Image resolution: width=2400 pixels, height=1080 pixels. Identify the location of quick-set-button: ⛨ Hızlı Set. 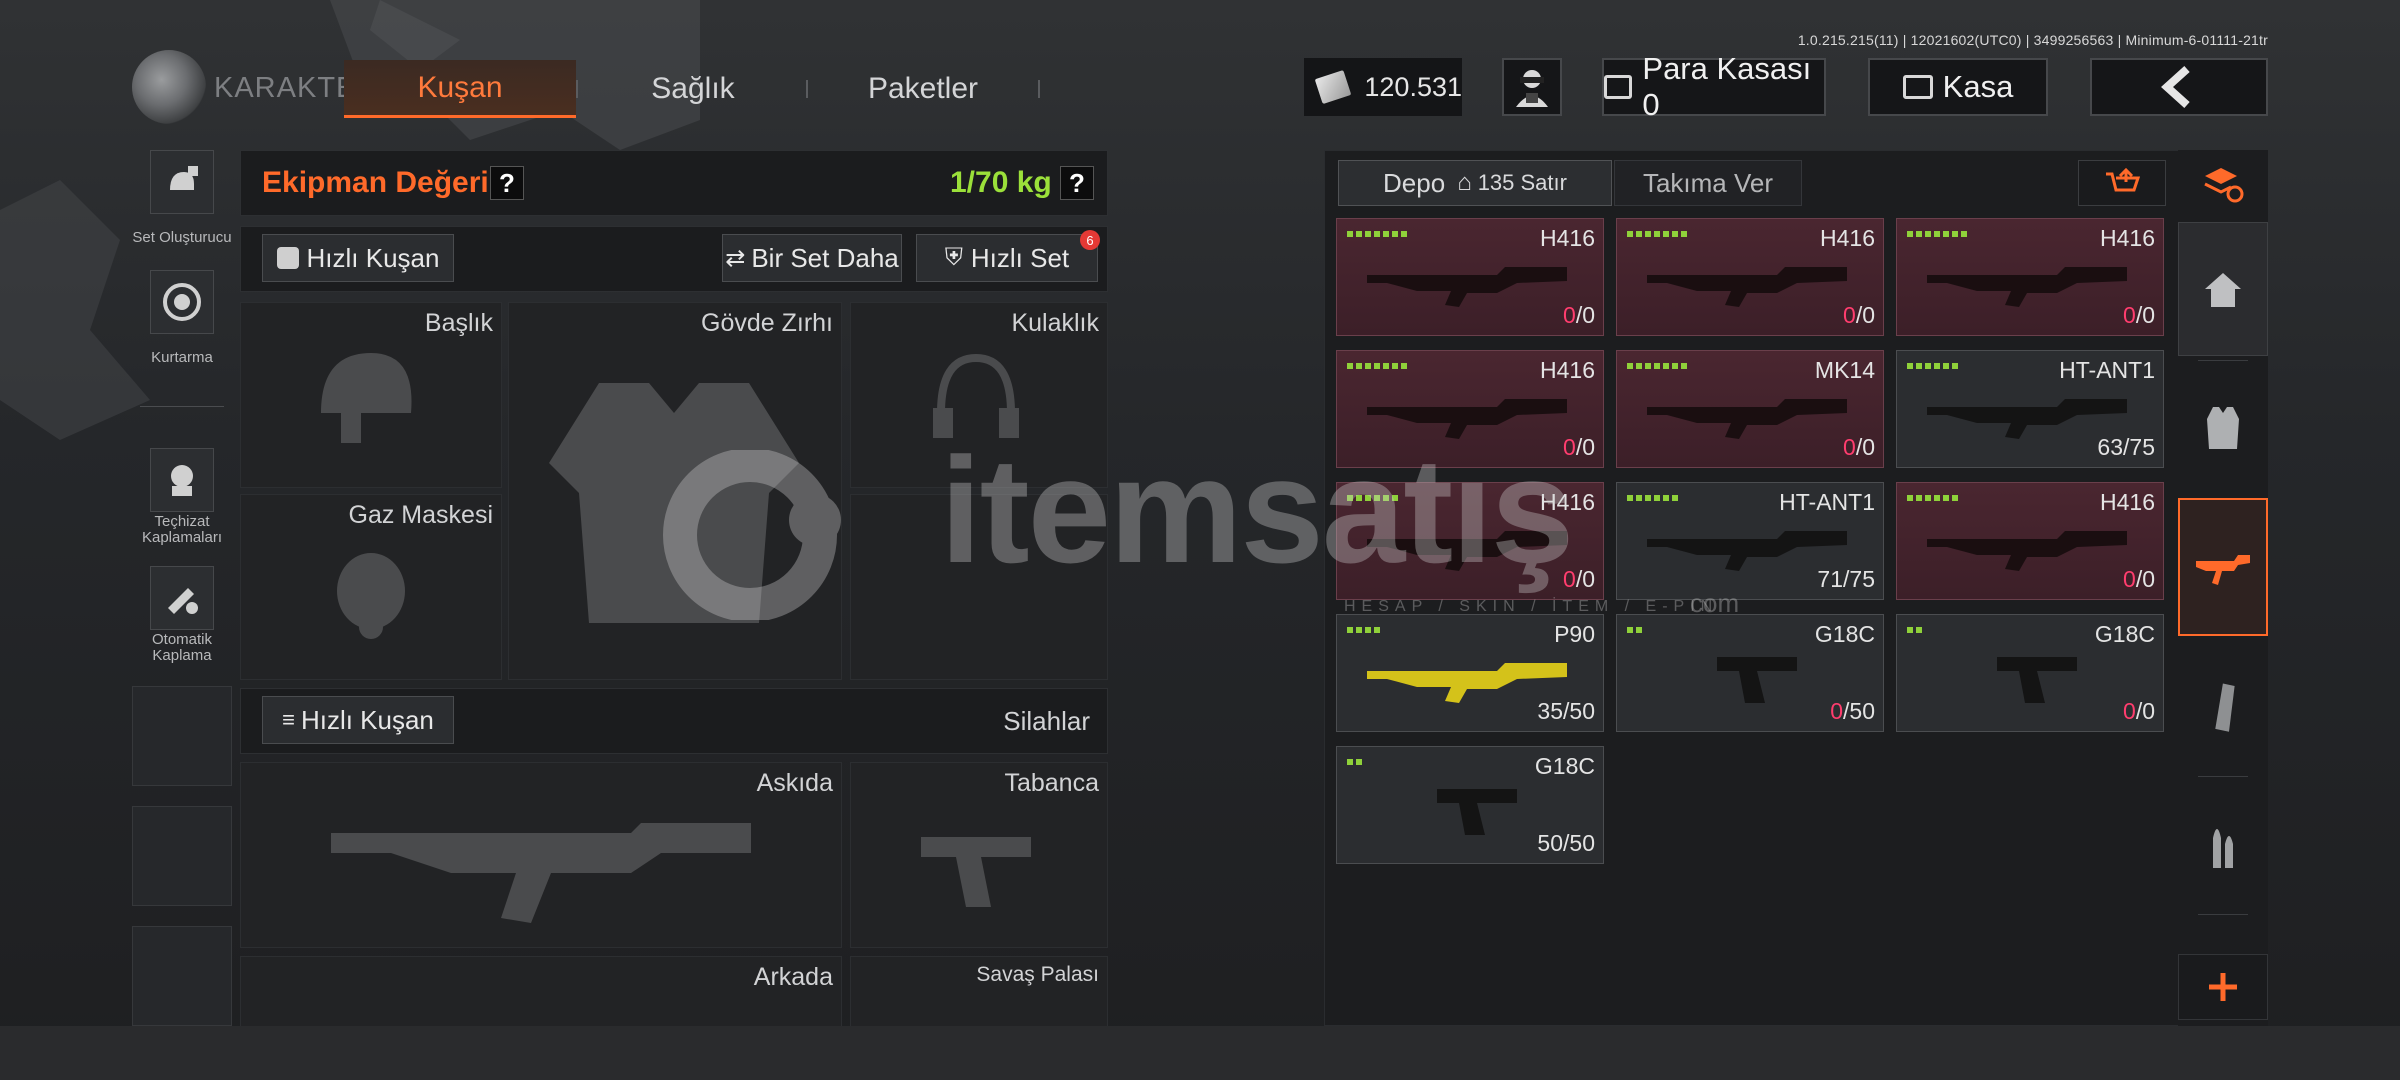
(1007, 258).